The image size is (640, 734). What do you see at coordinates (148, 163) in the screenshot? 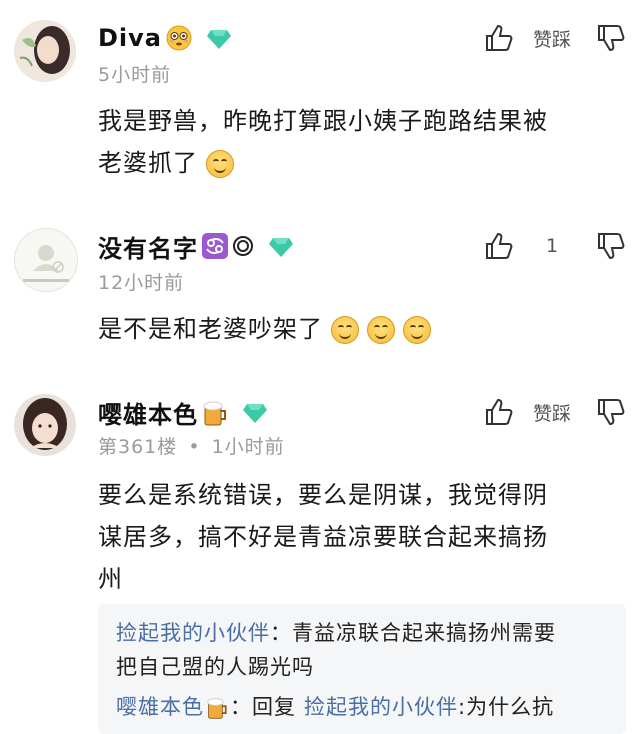
I see `comment-line: 老婆抓了` at bounding box center [148, 163].